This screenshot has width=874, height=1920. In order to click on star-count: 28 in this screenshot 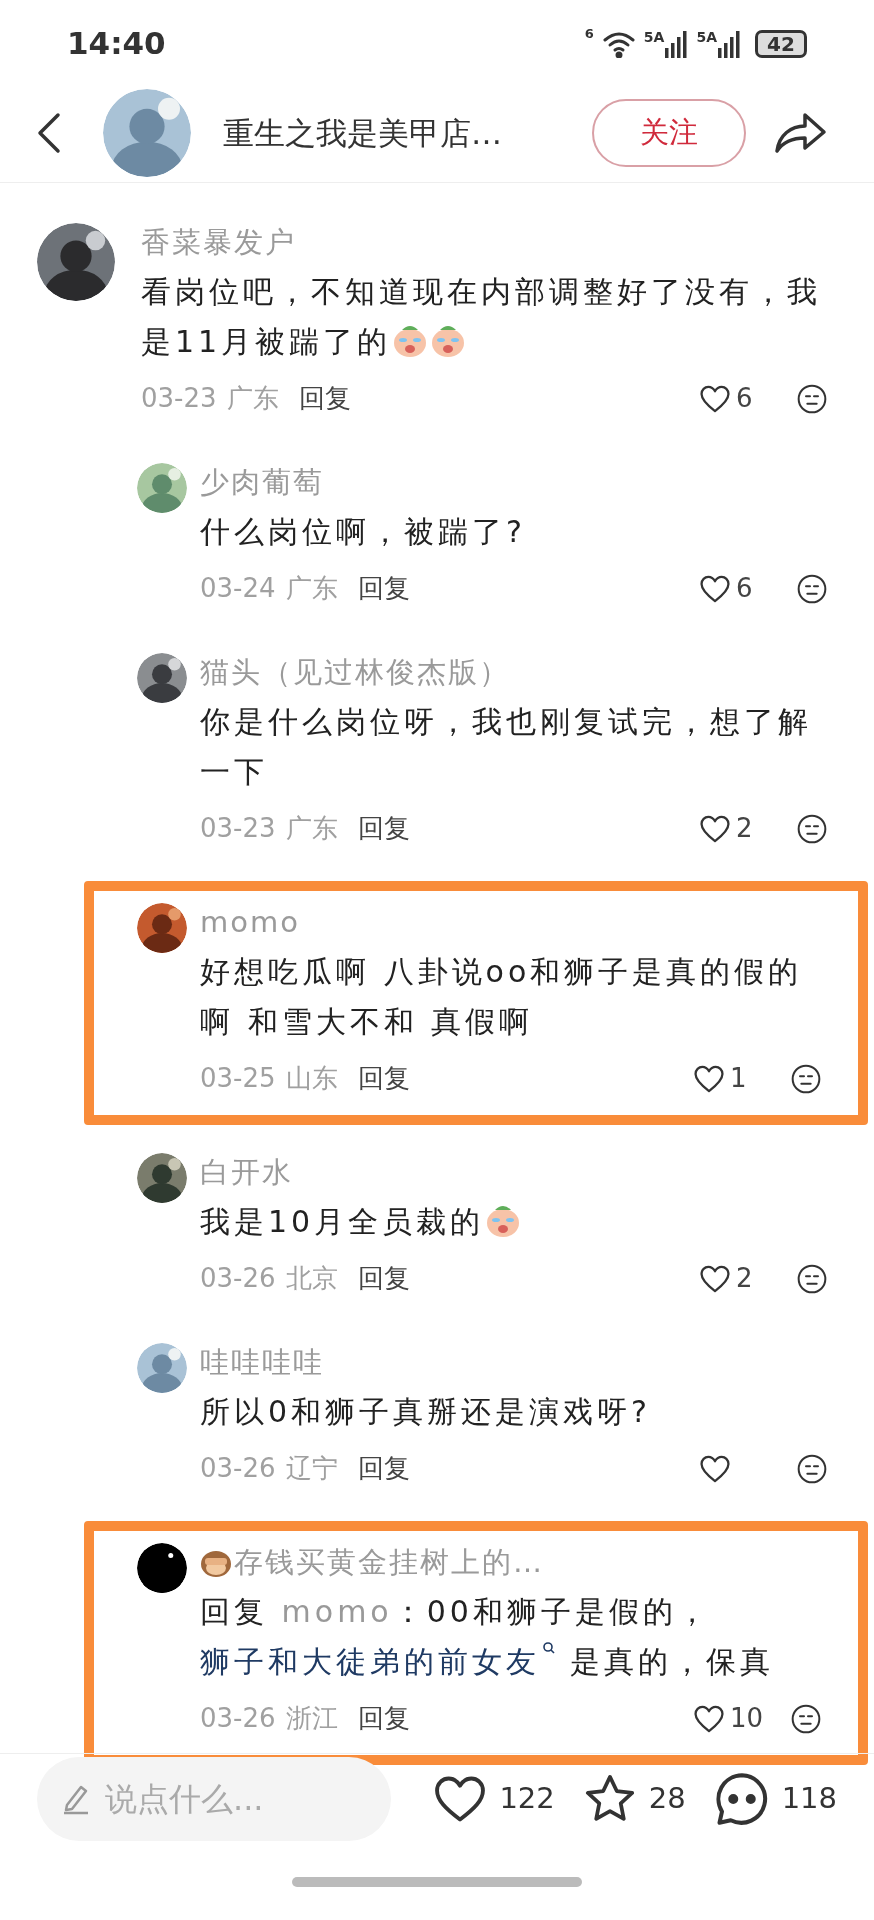, I will do `click(667, 1799)`.